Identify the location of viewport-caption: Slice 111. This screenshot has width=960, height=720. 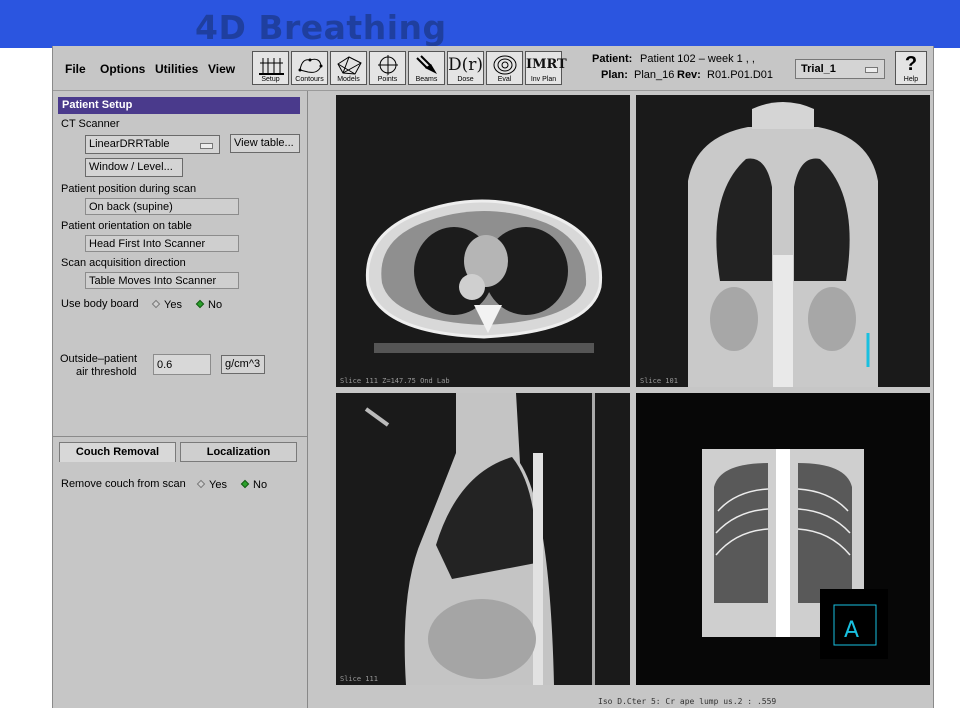
(359, 679).